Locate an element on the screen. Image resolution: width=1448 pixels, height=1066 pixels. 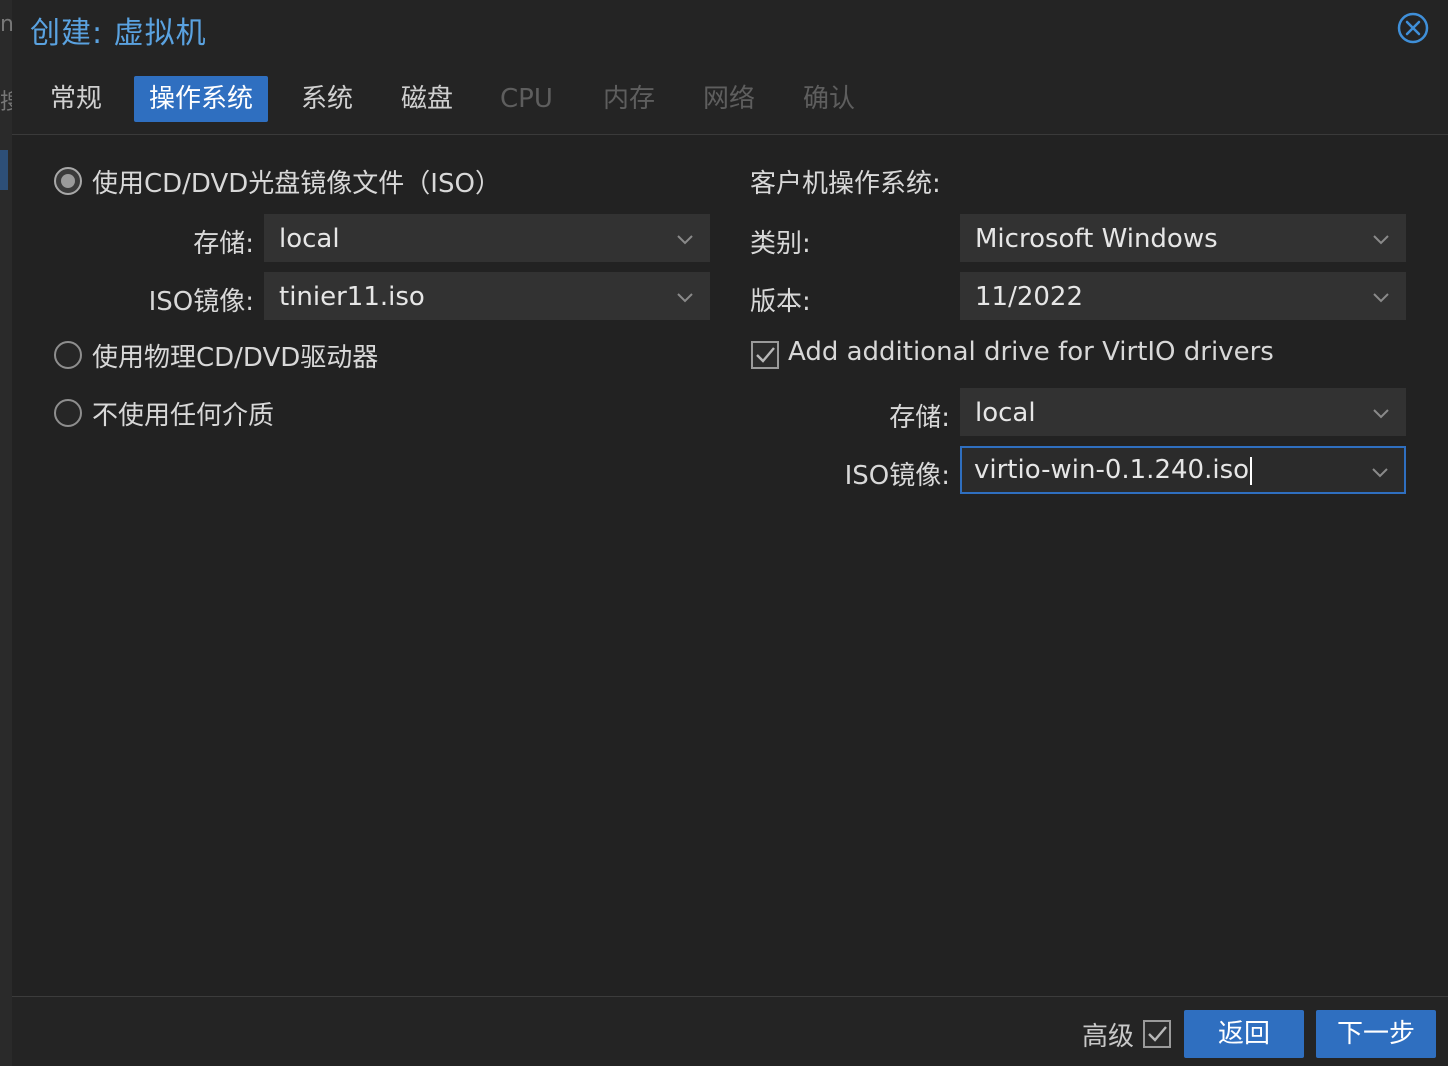
virtio-storage-label: 存储: is located at coordinates (919, 418).